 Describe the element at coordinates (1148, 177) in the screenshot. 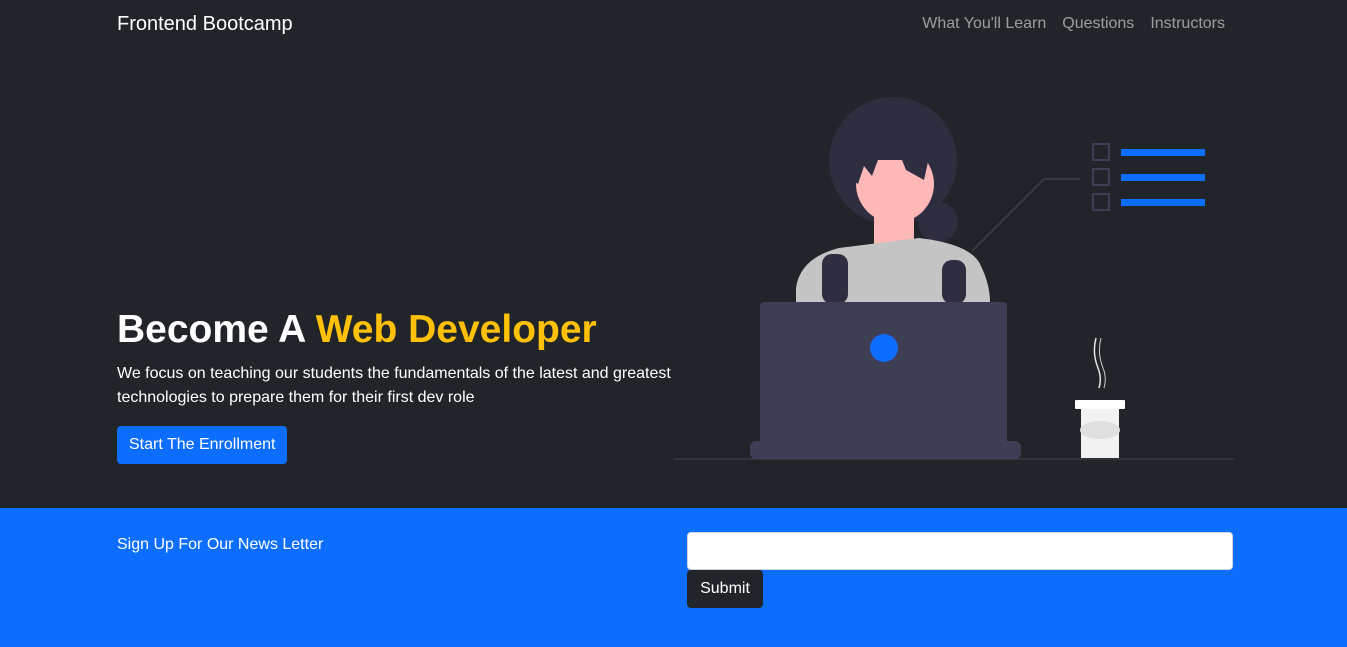

I see `checklist-icon` at that location.